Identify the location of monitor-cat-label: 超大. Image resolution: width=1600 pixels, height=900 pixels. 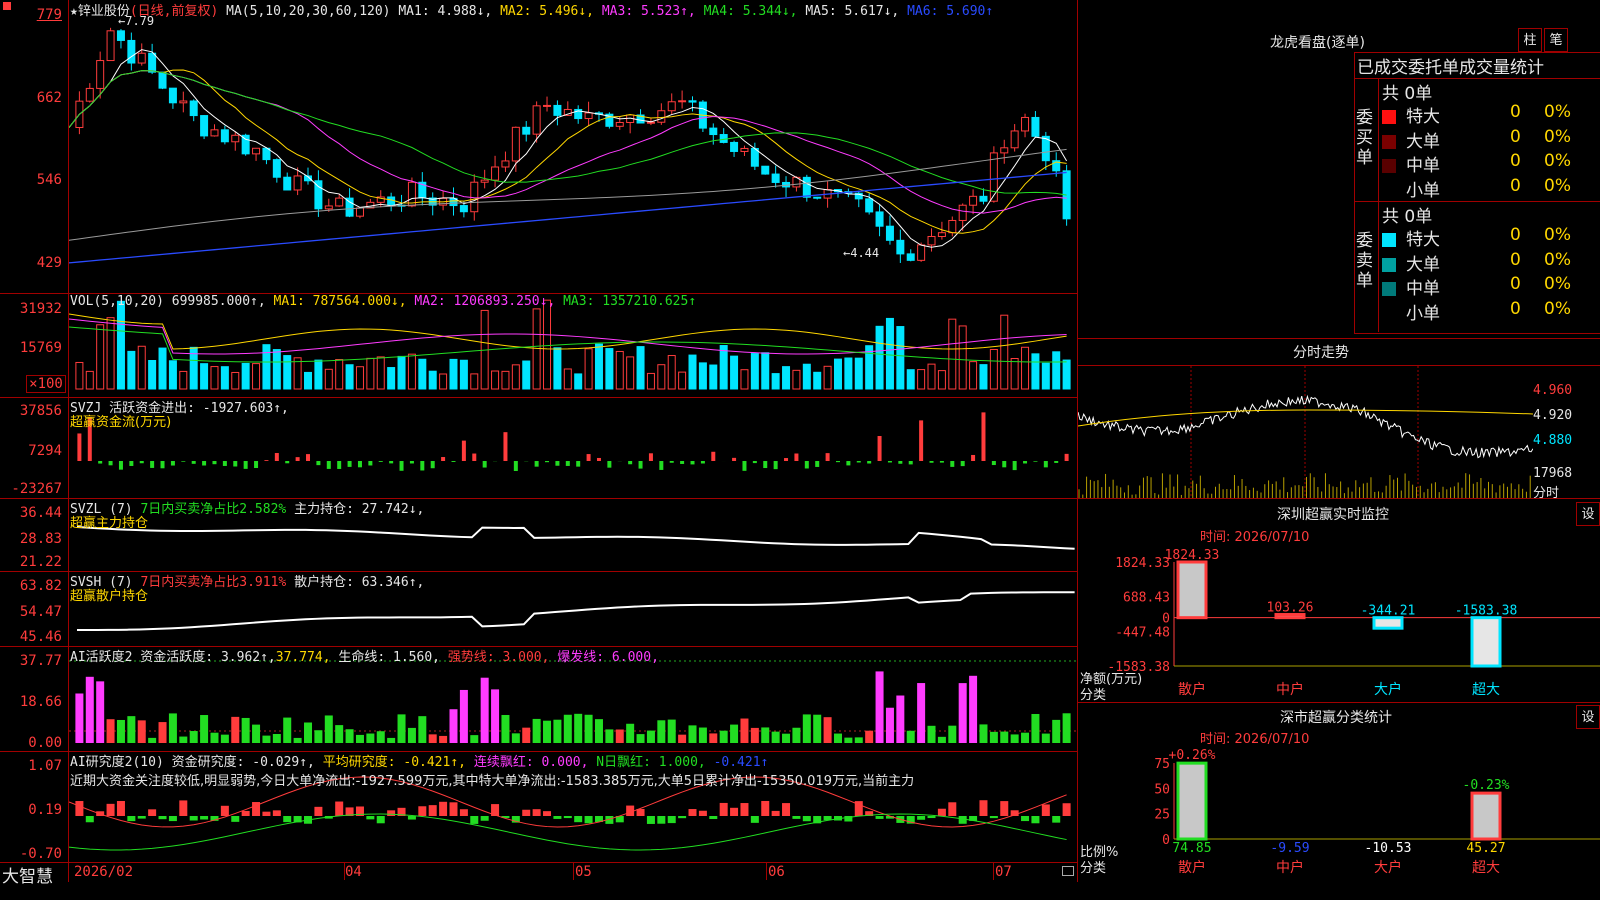
(1486, 690).